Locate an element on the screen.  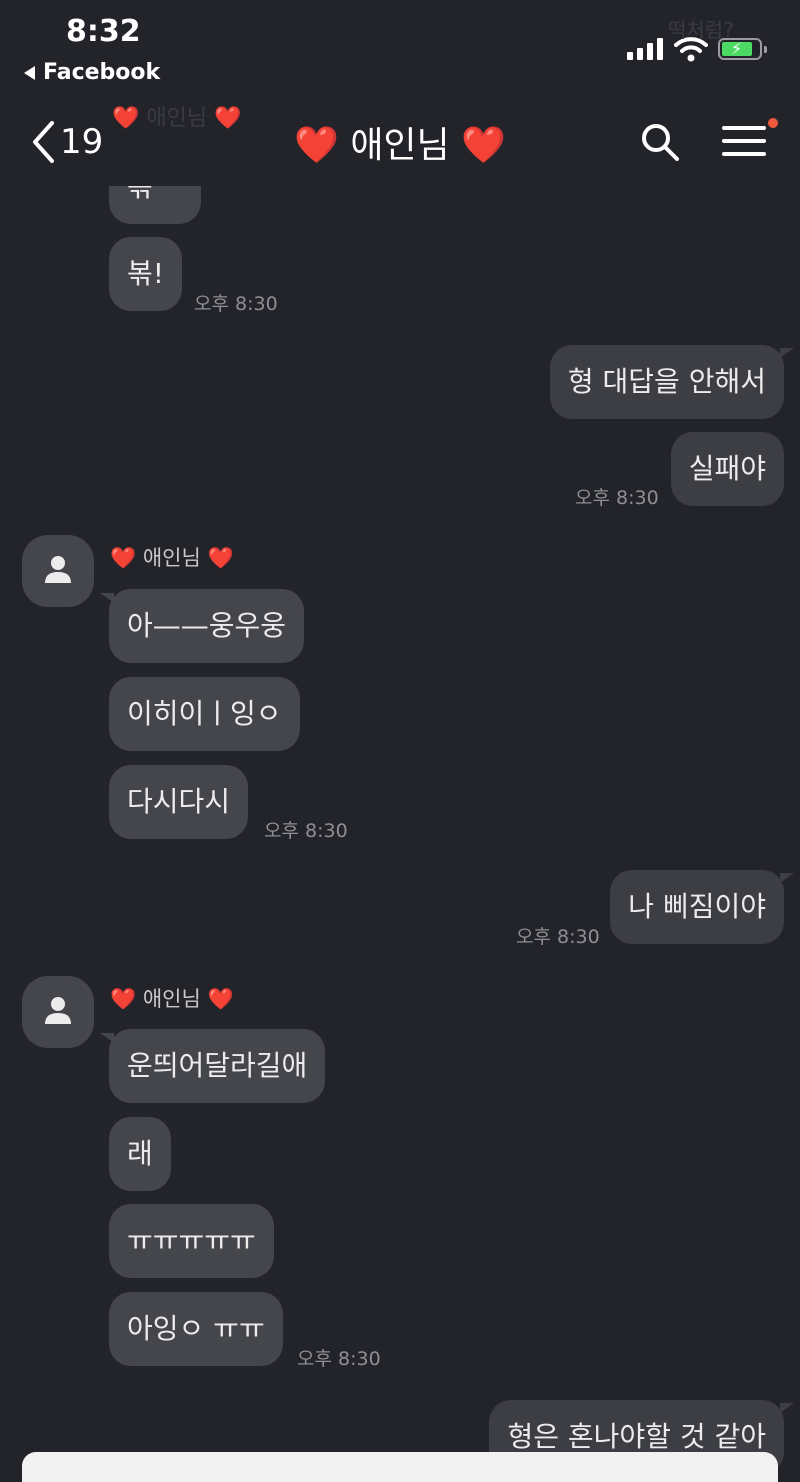
message-bubble-partner: 이히이ㅣ잉ㅇ is located at coordinates (204, 714).